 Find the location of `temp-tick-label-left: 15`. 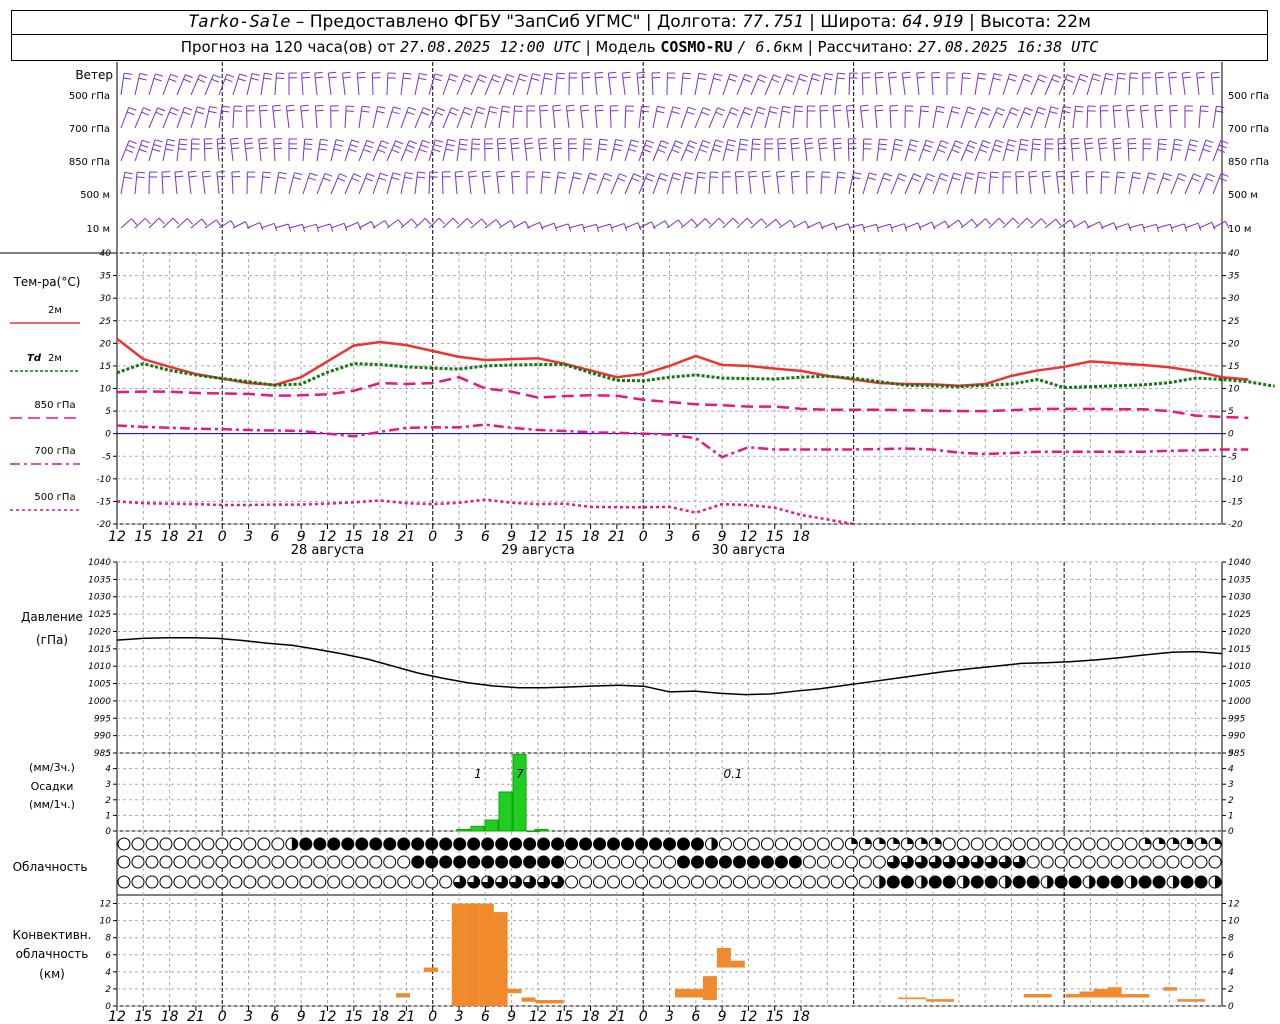

temp-tick-label-left: 15 is located at coordinates (106, 367).